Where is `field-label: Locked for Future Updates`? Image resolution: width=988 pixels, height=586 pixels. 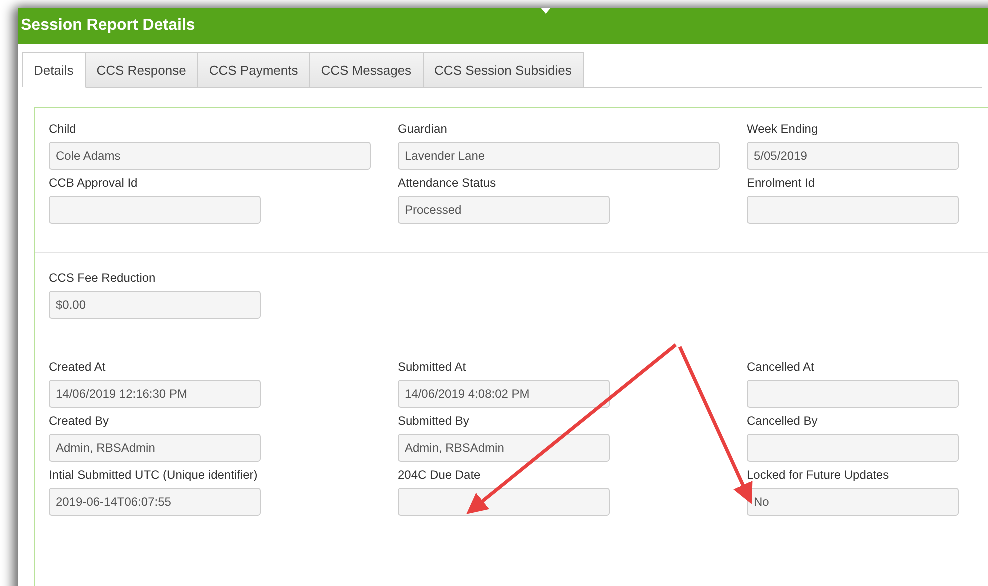
field-label: Locked for Future Updates is located at coordinates (818, 475).